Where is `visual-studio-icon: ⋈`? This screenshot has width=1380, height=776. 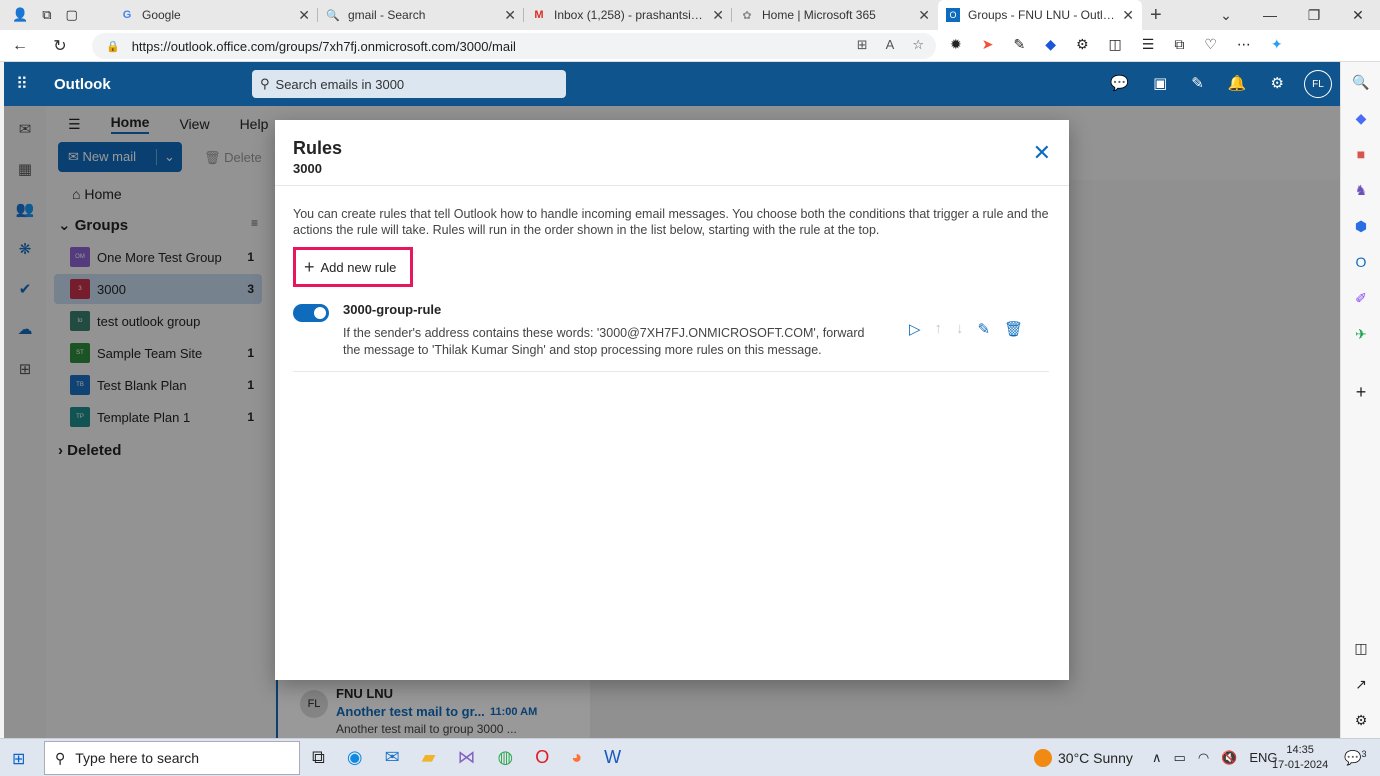 visual-studio-icon: ⋈ is located at coordinates (467, 757).